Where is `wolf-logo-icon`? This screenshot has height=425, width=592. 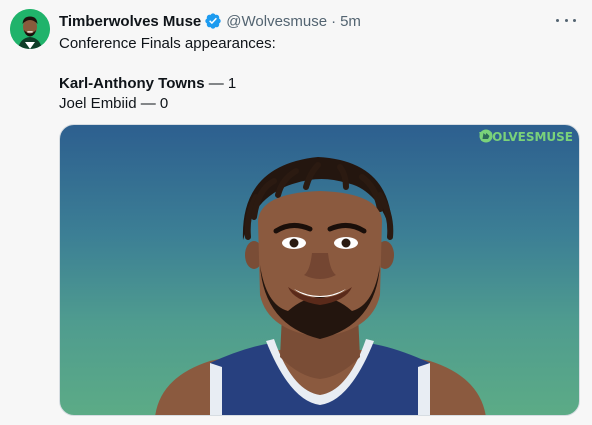 wolf-logo-icon is located at coordinates (486, 136).